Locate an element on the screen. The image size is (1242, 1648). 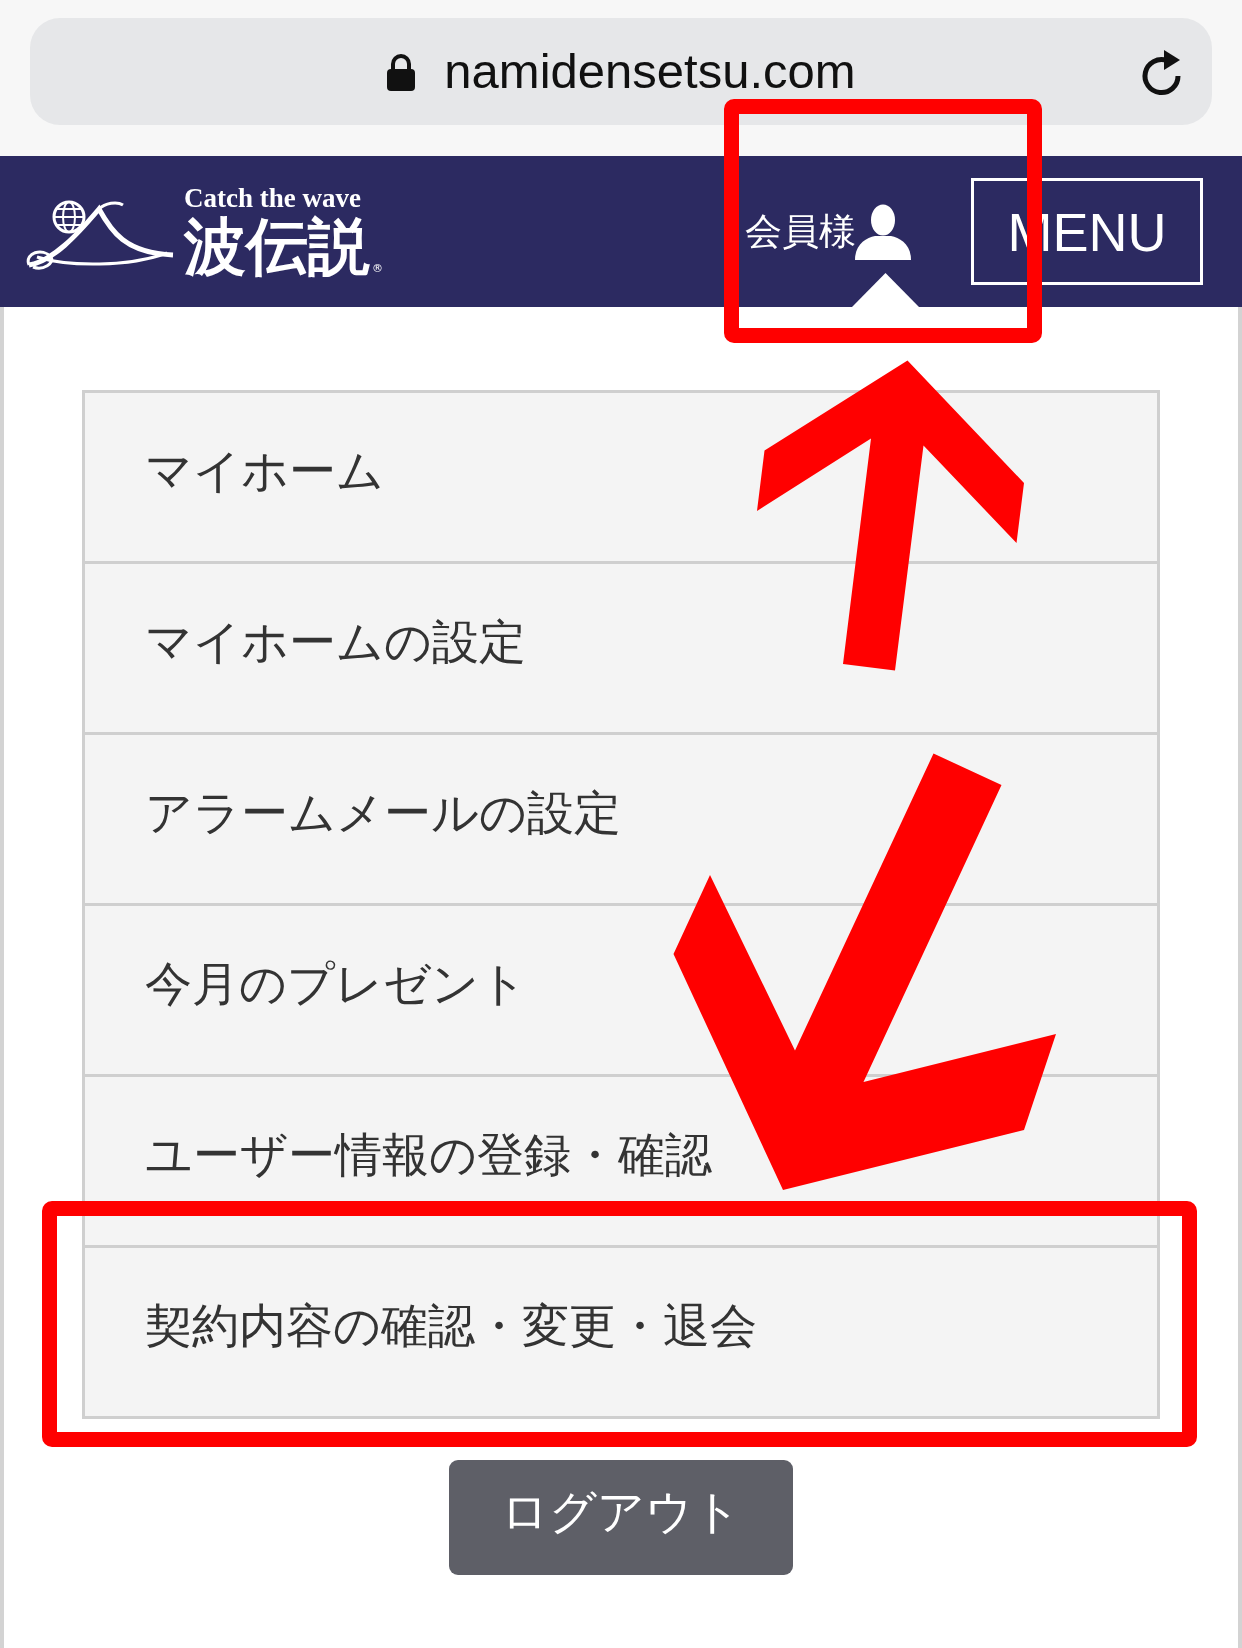
menu-item: 契約内容の確認・変更・退会 is located at coordinates (621, 1332).